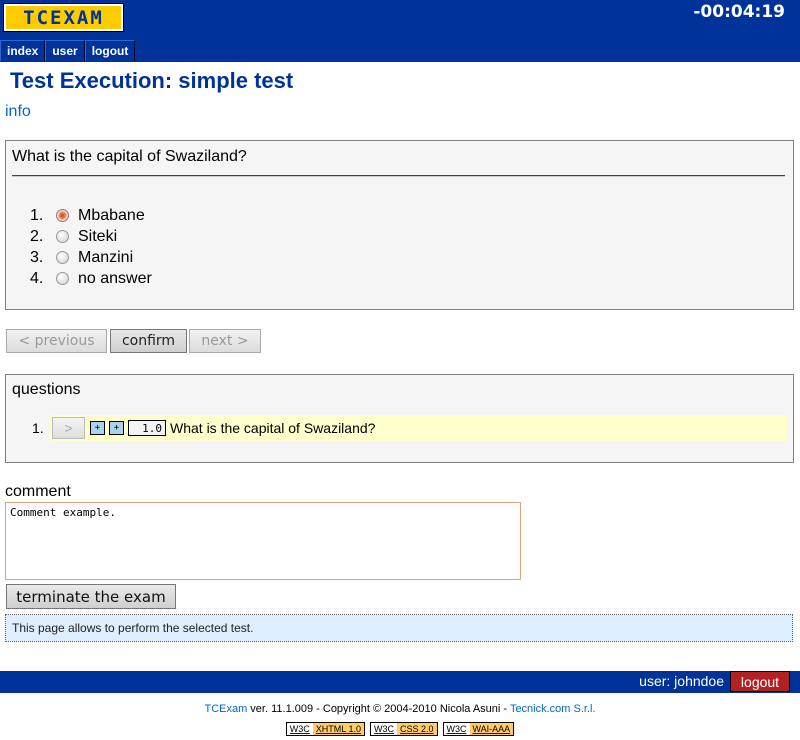 Image resolution: width=800 pixels, height=740 pixels. I want to click on goto-question-button: >, so click(68, 428).